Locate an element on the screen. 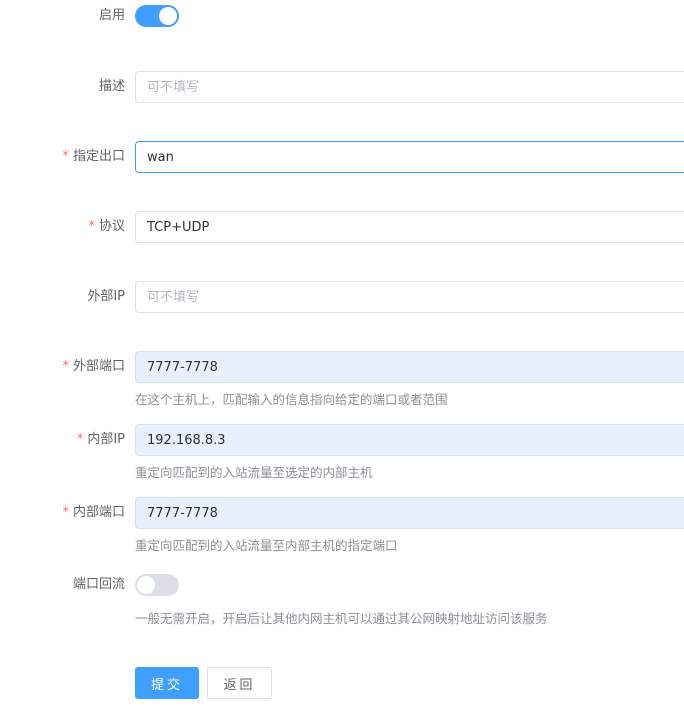 This screenshot has height=717, width=684. internal-port-label: * 内部端口 is located at coordinates (93, 512).